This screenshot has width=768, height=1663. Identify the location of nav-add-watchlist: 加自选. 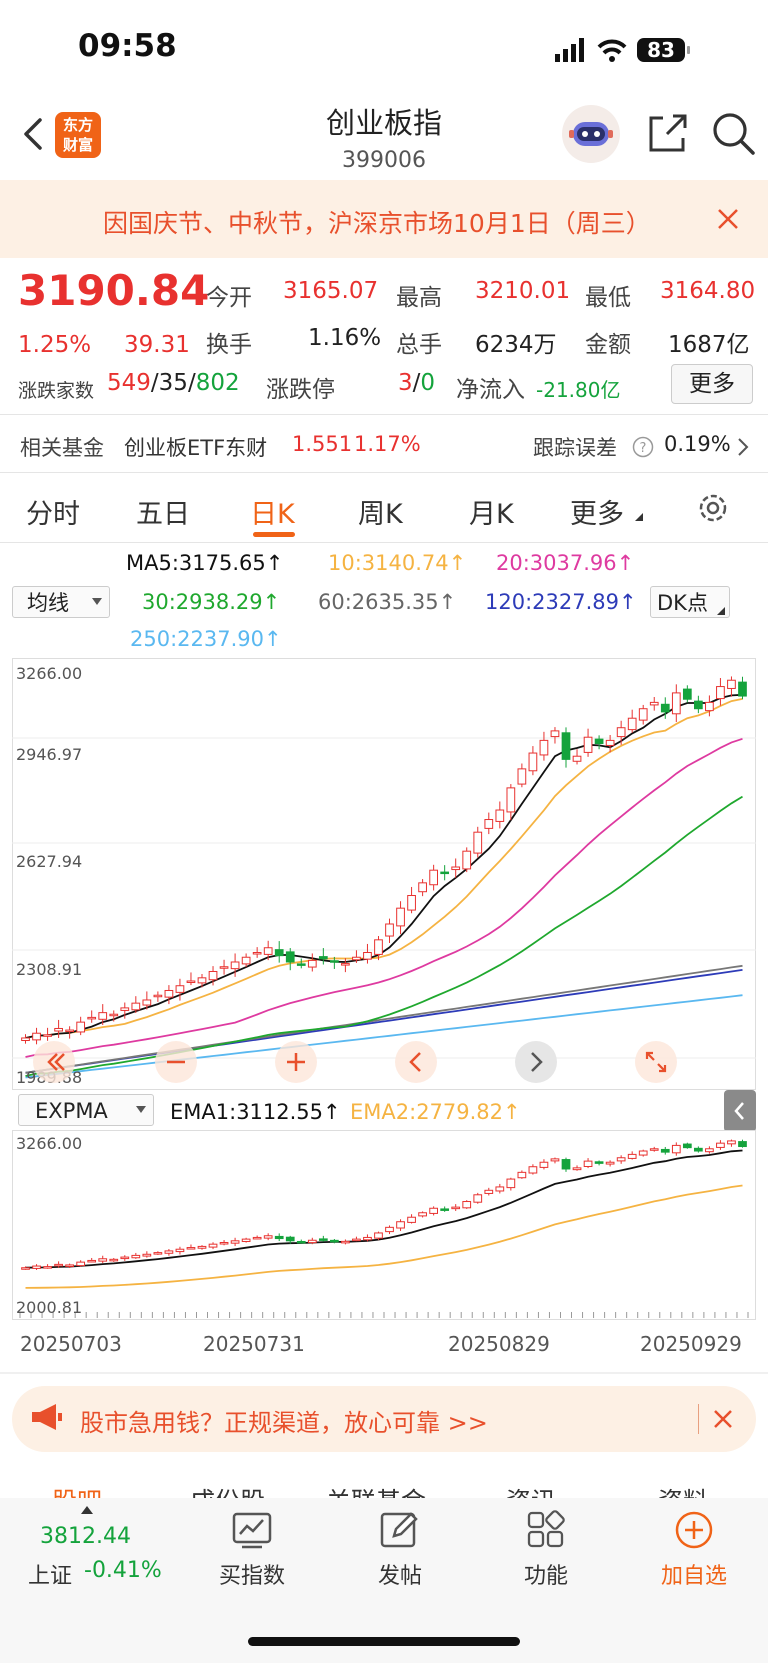
(694, 1574).